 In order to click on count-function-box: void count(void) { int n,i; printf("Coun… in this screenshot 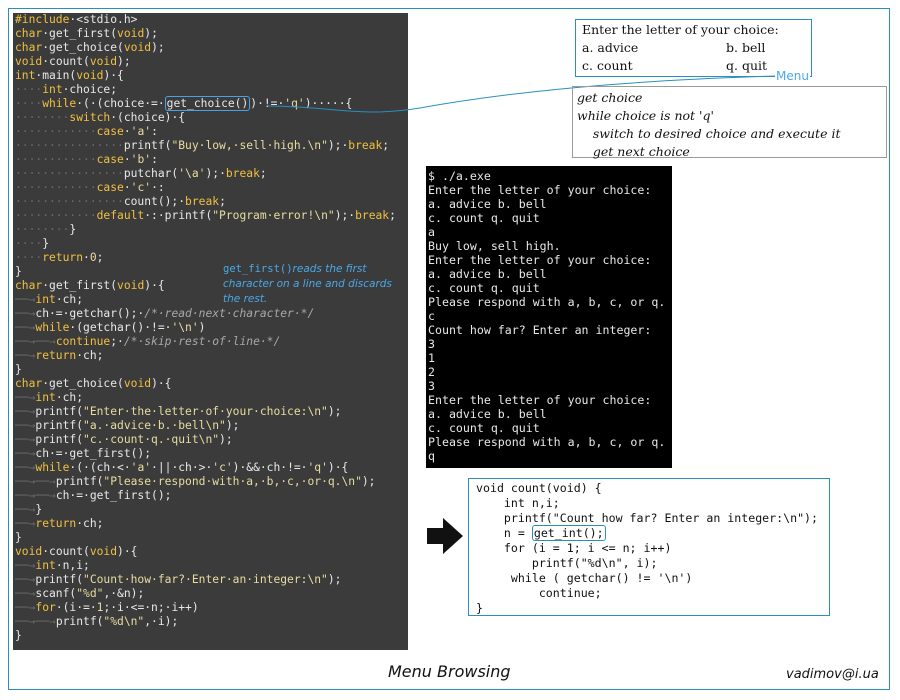, I will do `click(649, 547)`.